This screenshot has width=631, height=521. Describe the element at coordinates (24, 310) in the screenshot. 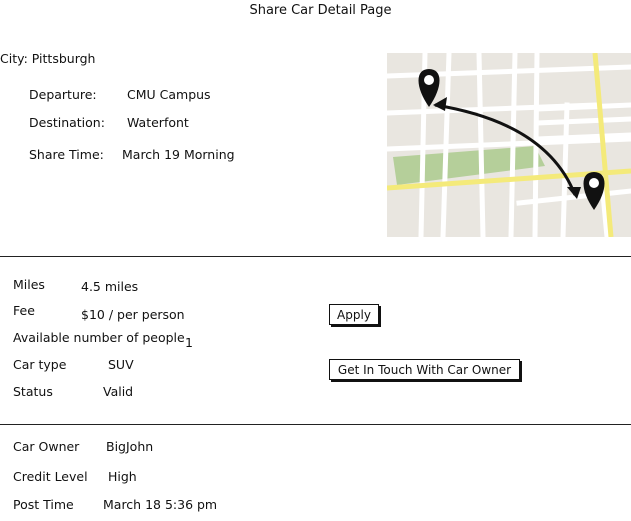

I see `fee-label: Fee` at that location.